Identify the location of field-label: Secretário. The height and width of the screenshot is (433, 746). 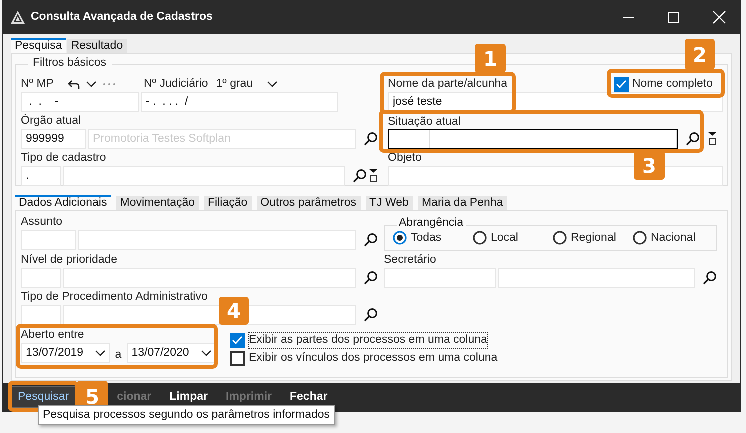
(410, 260).